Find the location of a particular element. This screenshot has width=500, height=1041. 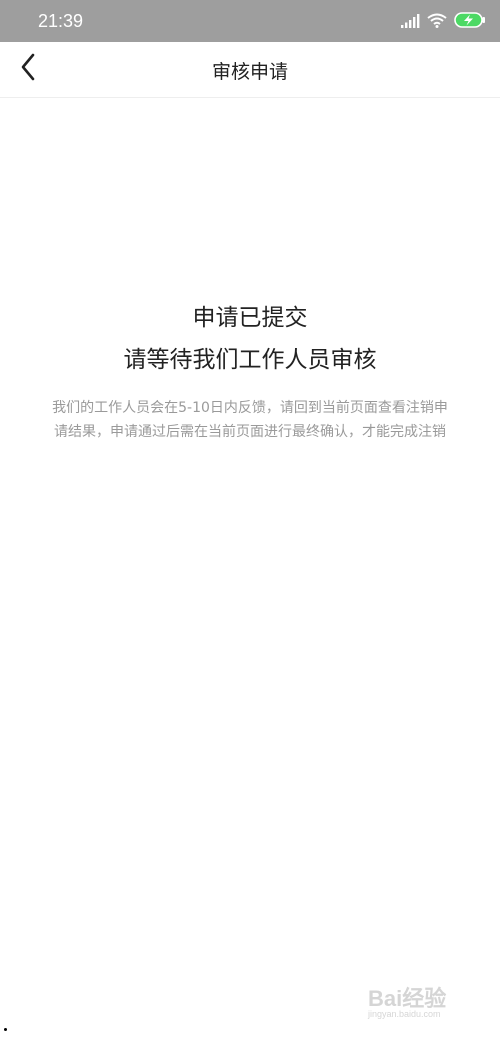

status-icons is located at coordinates (443, 22).